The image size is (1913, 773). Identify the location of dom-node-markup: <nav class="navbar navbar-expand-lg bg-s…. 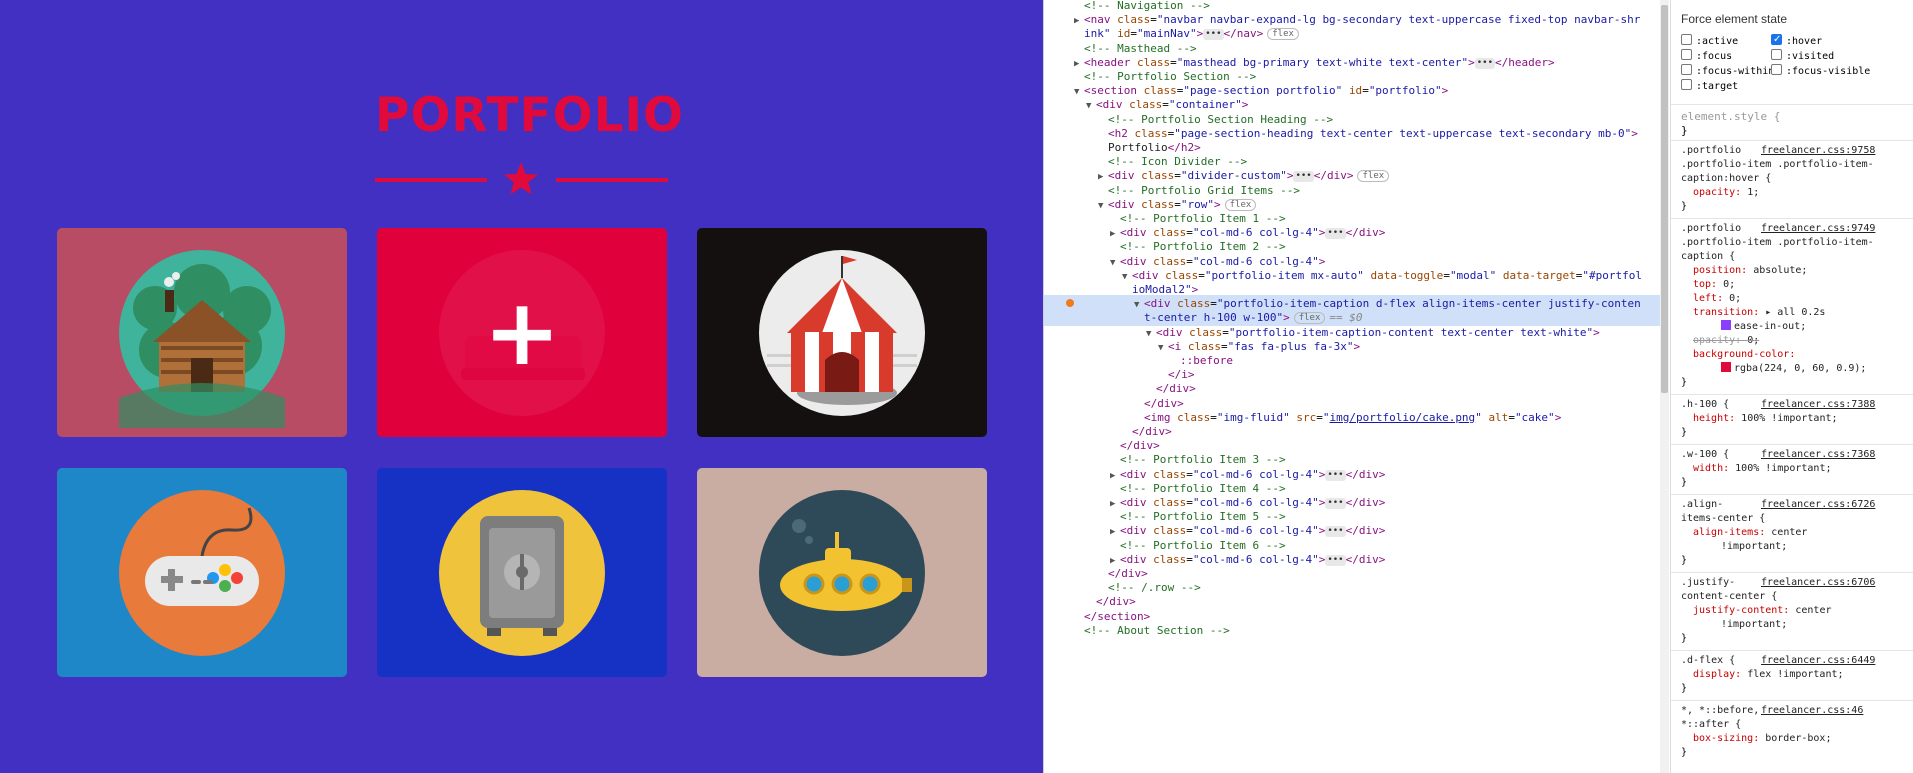
(1362, 20).